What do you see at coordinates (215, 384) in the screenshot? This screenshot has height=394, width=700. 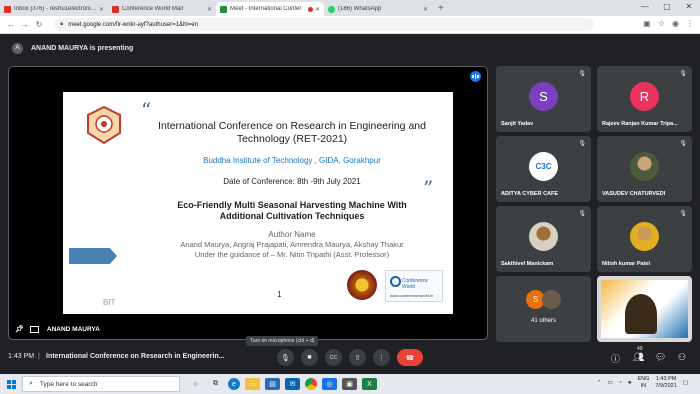 I see `task-switch-icon: ⧉` at bounding box center [215, 384].